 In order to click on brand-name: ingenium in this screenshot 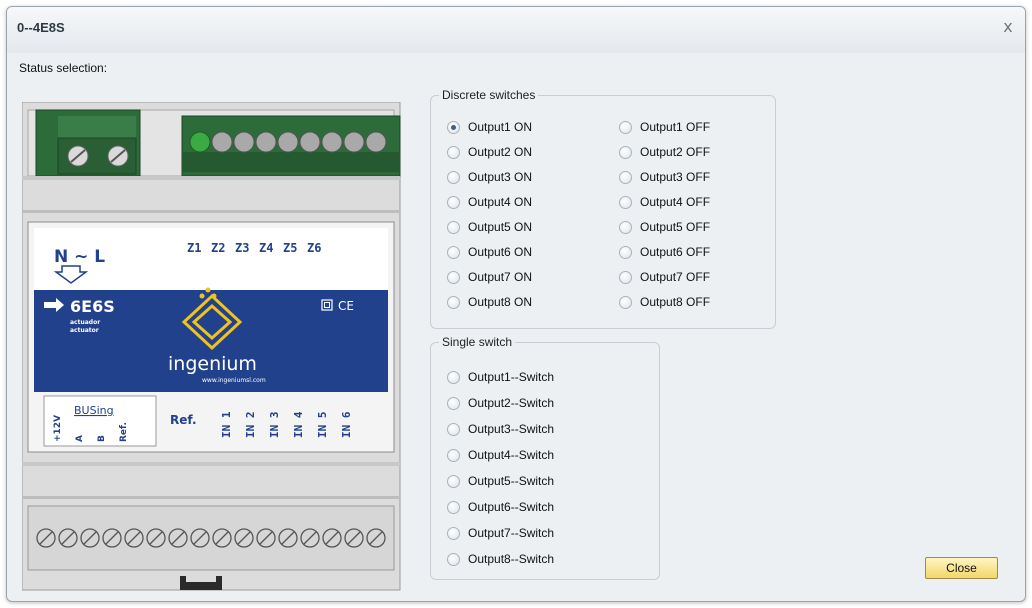, I will do `click(212, 364)`.